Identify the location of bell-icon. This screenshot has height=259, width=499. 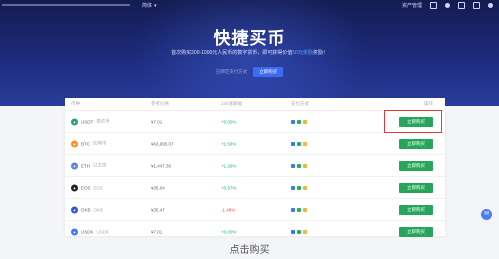
(461, 5).